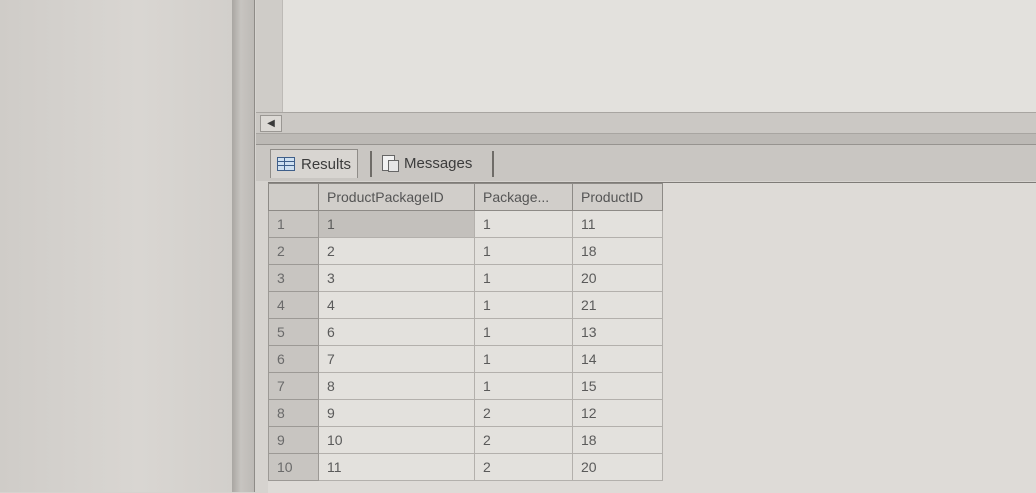  What do you see at coordinates (269, 56) in the screenshot?
I see `editor-gutter` at bounding box center [269, 56].